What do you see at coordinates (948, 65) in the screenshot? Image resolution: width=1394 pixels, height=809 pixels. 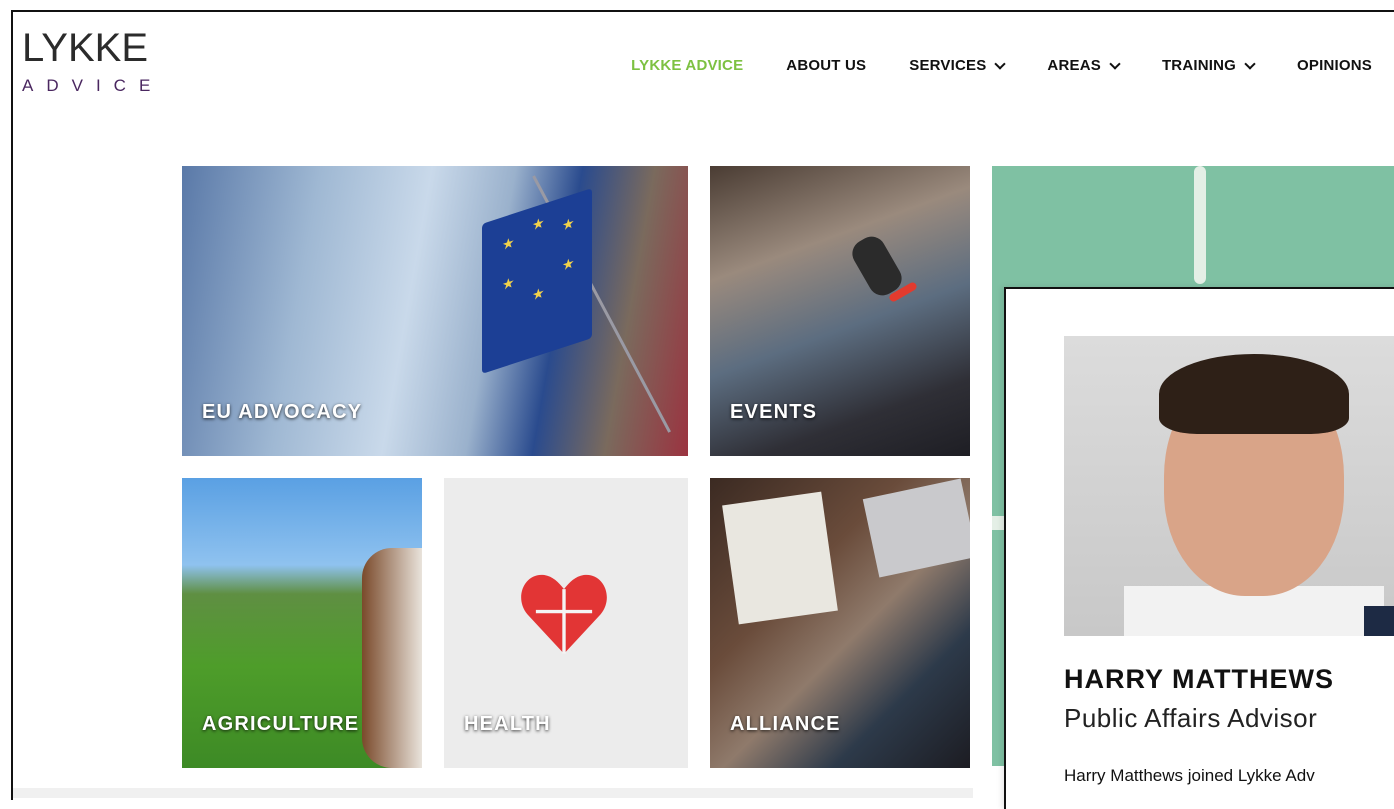 I see `nav-label: SERVICES` at bounding box center [948, 65].